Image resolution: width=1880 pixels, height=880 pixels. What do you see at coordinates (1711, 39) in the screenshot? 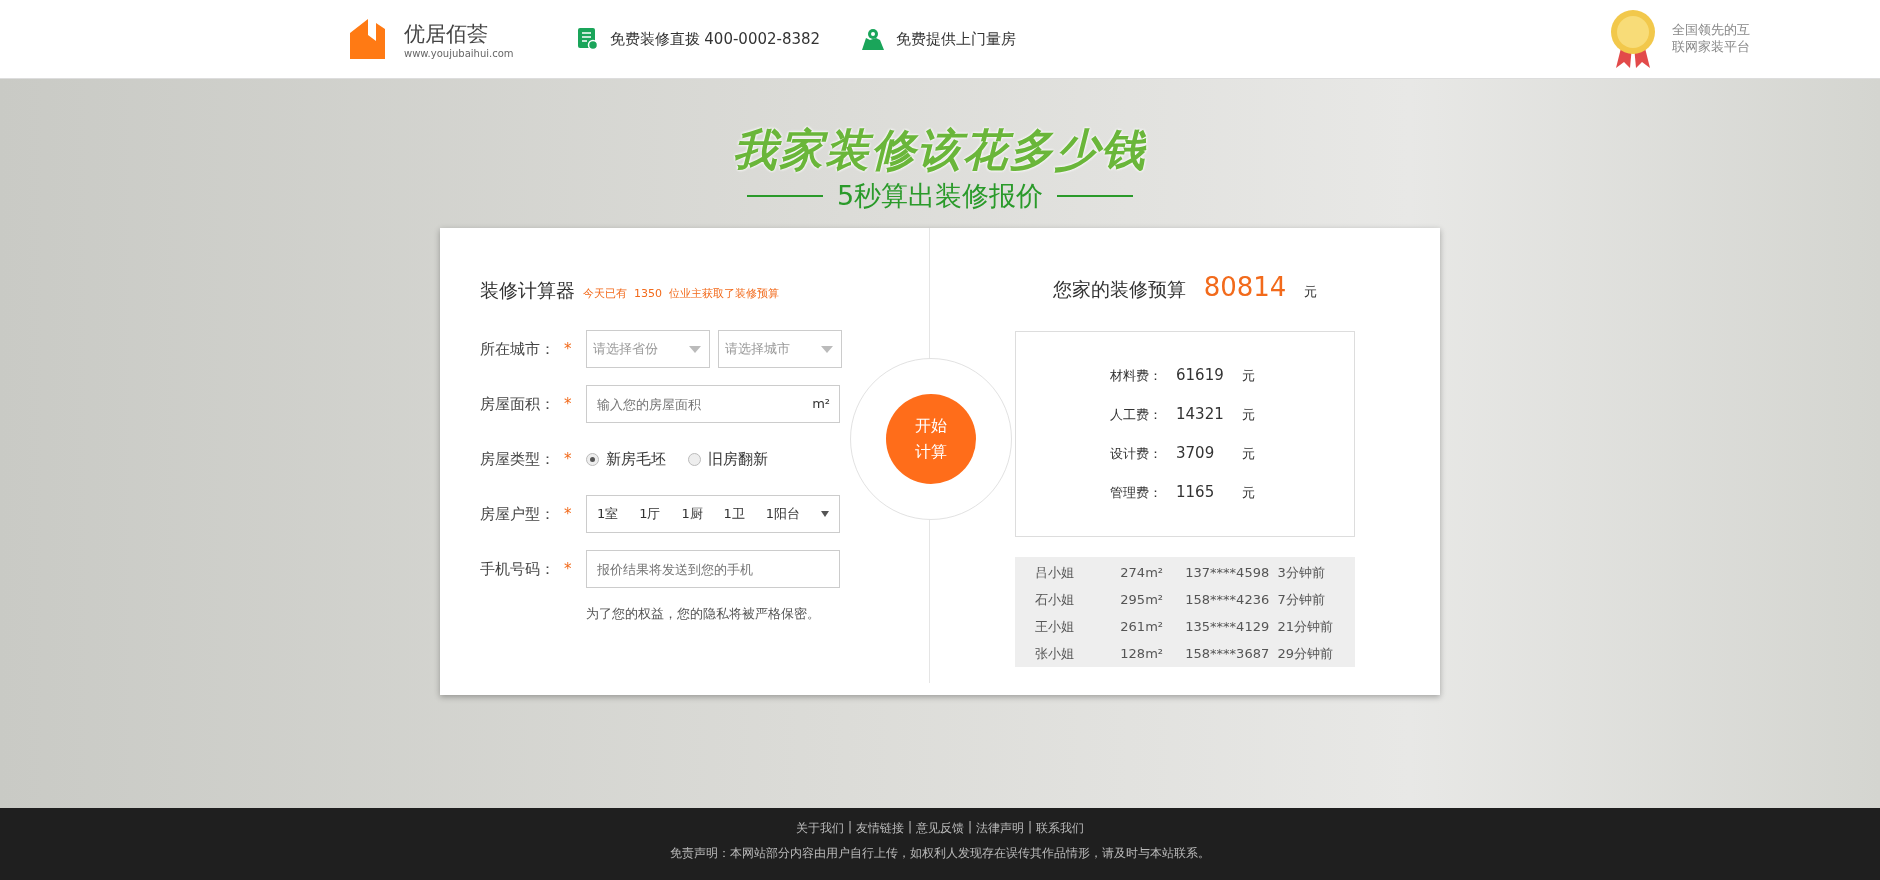
I see `badge-text: 全国领先的互联网家装平台` at bounding box center [1711, 39].